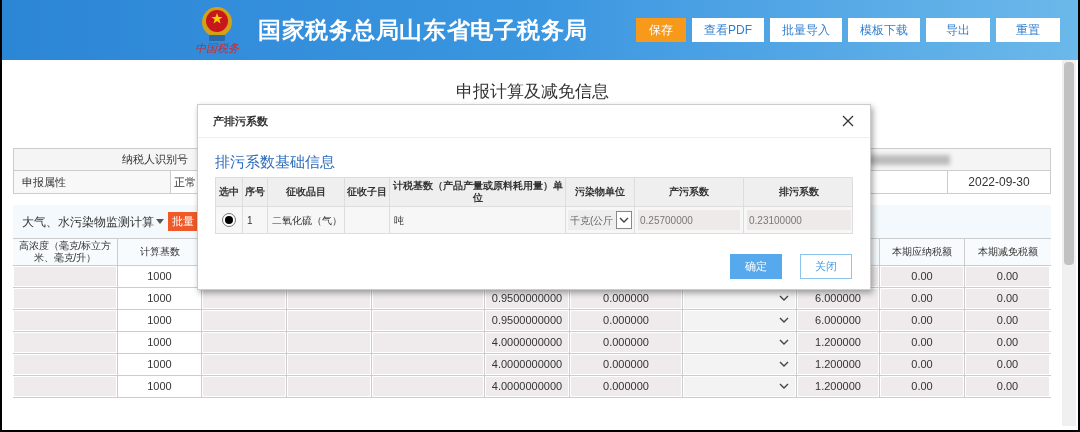 The height and width of the screenshot is (432, 1080). What do you see at coordinates (799, 220) in the screenshot?
I see `coefficient-field: 0.23100000` at bounding box center [799, 220].